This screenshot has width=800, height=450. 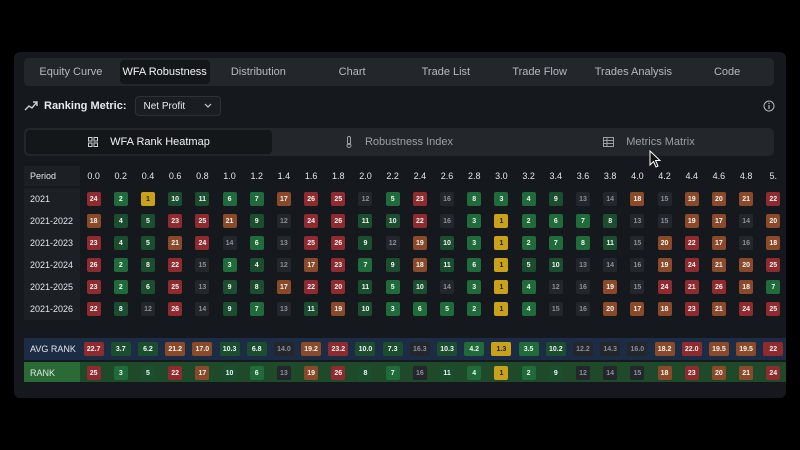 What do you see at coordinates (474, 176) in the screenshot?
I see `column-header: 2.8` at bounding box center [474, 176].